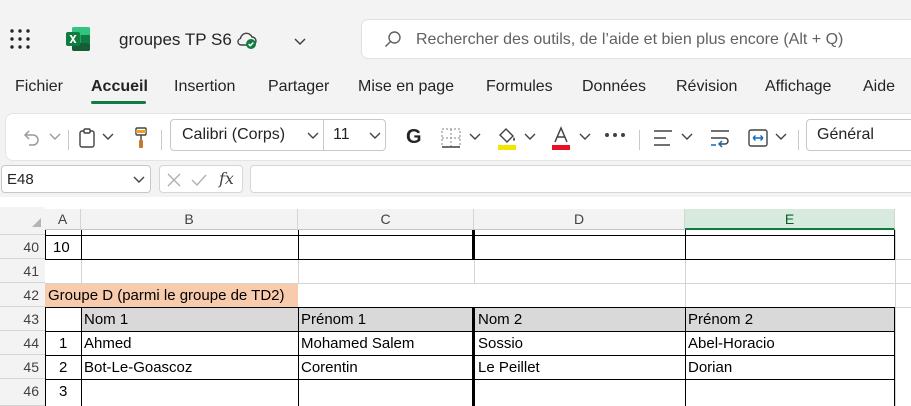 Image resolution: width=911 pixels, height=406 pixels. What do you see at coordinates (61, 391) in the screenshot?
I see `cell-a46: 3` at bounding box center [61, 391].